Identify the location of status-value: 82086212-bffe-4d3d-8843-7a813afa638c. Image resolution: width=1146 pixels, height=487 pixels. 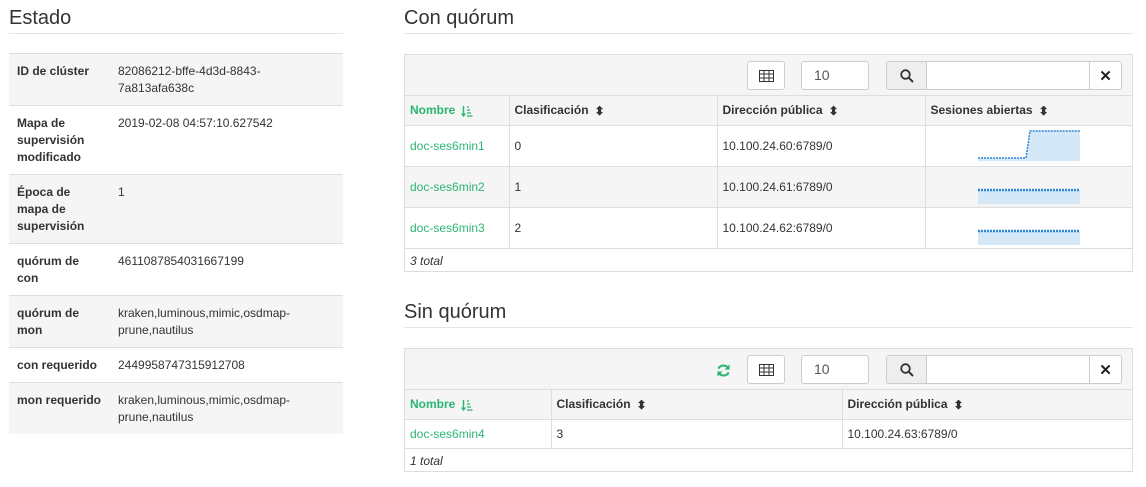
(226, 79).